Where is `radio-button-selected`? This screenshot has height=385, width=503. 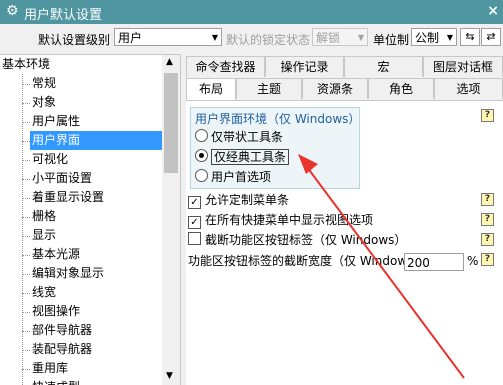 radio-button-selected is located at coordinates (201, 155).